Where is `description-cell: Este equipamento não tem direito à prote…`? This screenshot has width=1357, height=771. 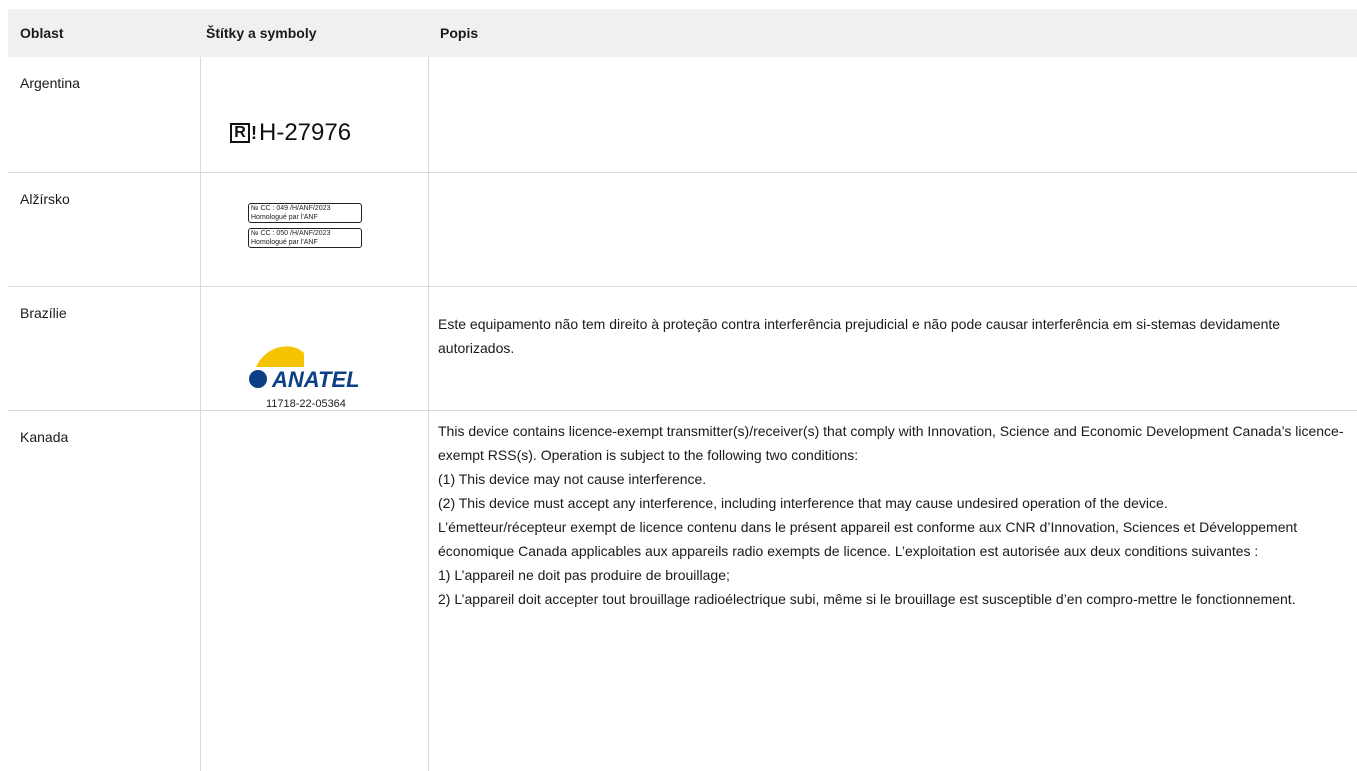 description-cell: Este equipamento não tem direito à prote… is located at coordinates (859, 336).